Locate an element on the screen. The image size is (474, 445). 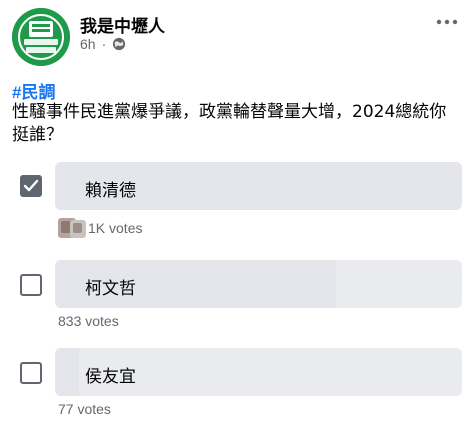
option-bar: 侯友宜 is located at coordinates (258, 372).